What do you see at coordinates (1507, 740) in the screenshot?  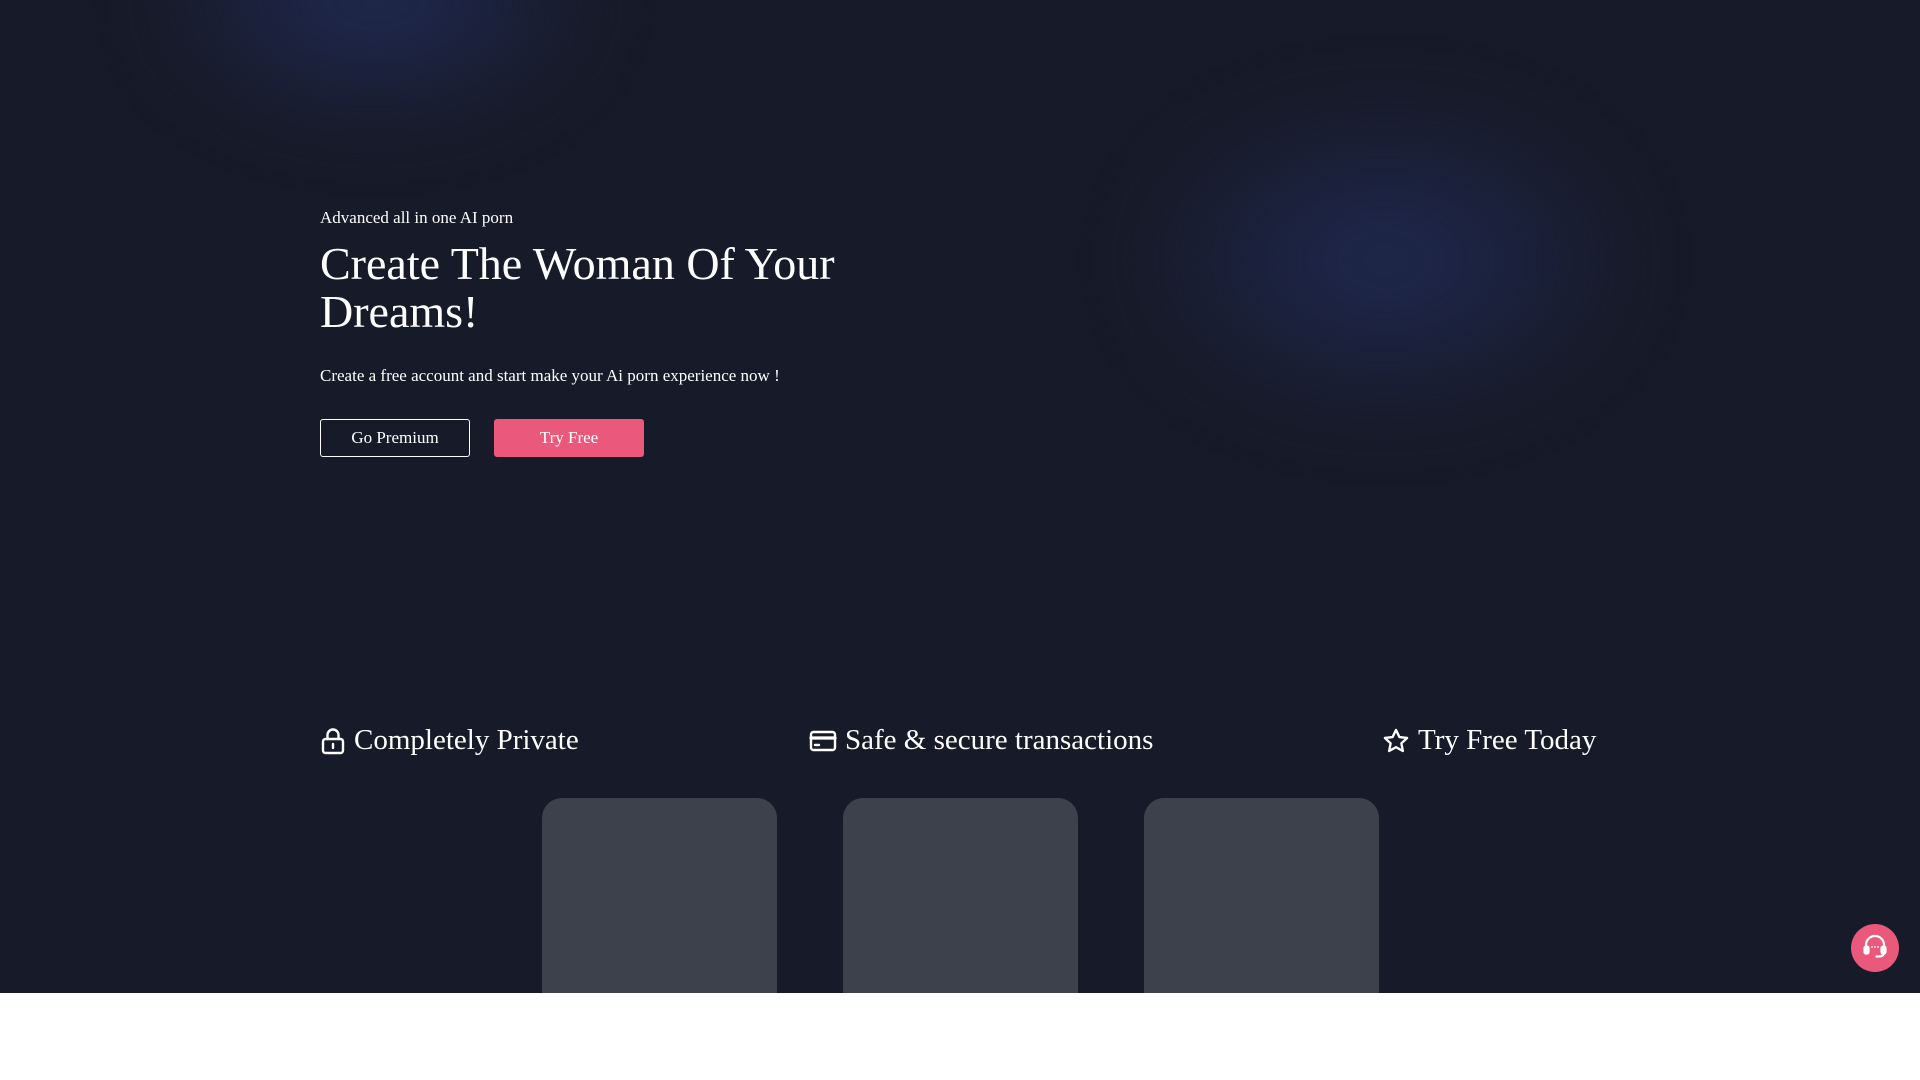 I see `feature-try-free-label: Try Free Today` at bounding box center [1507, 740].